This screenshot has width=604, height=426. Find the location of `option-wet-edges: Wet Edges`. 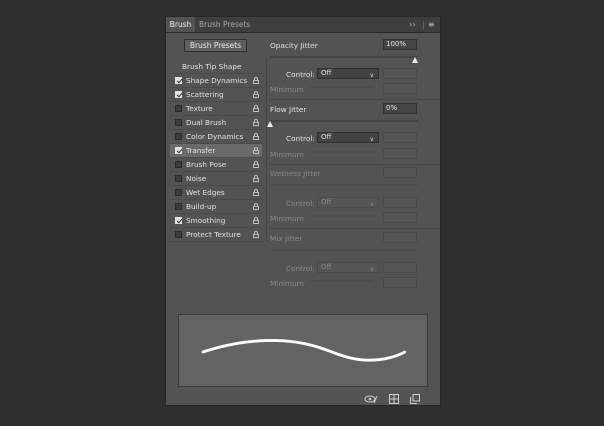

option-wet-edges: Wet Edges is located at coordinates (216, 193).